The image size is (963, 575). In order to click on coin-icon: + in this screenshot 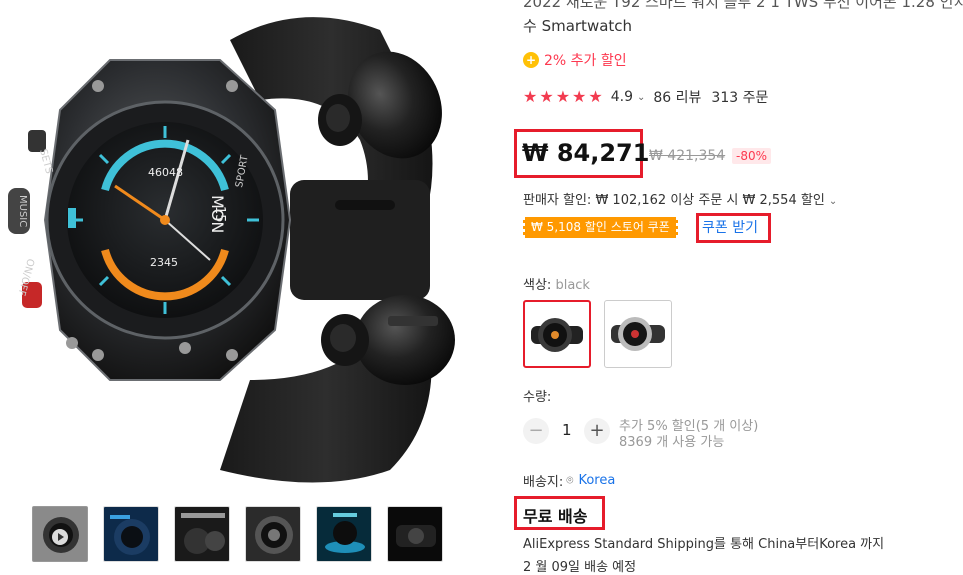, I will do `click(531, 60)`.